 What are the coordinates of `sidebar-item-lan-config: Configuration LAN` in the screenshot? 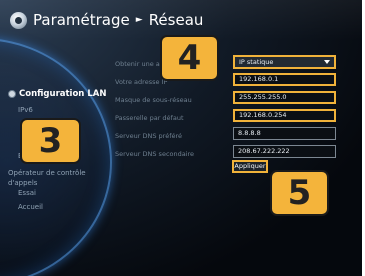 It's located at (57, 94).